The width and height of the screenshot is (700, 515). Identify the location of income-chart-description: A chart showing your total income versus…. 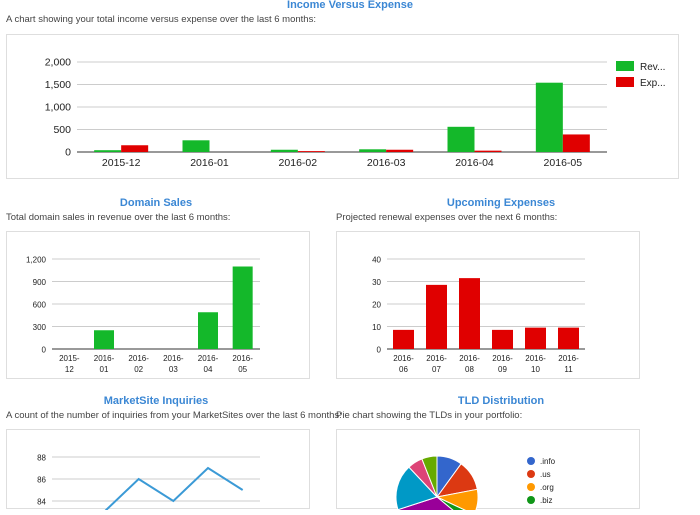
(161, 19).